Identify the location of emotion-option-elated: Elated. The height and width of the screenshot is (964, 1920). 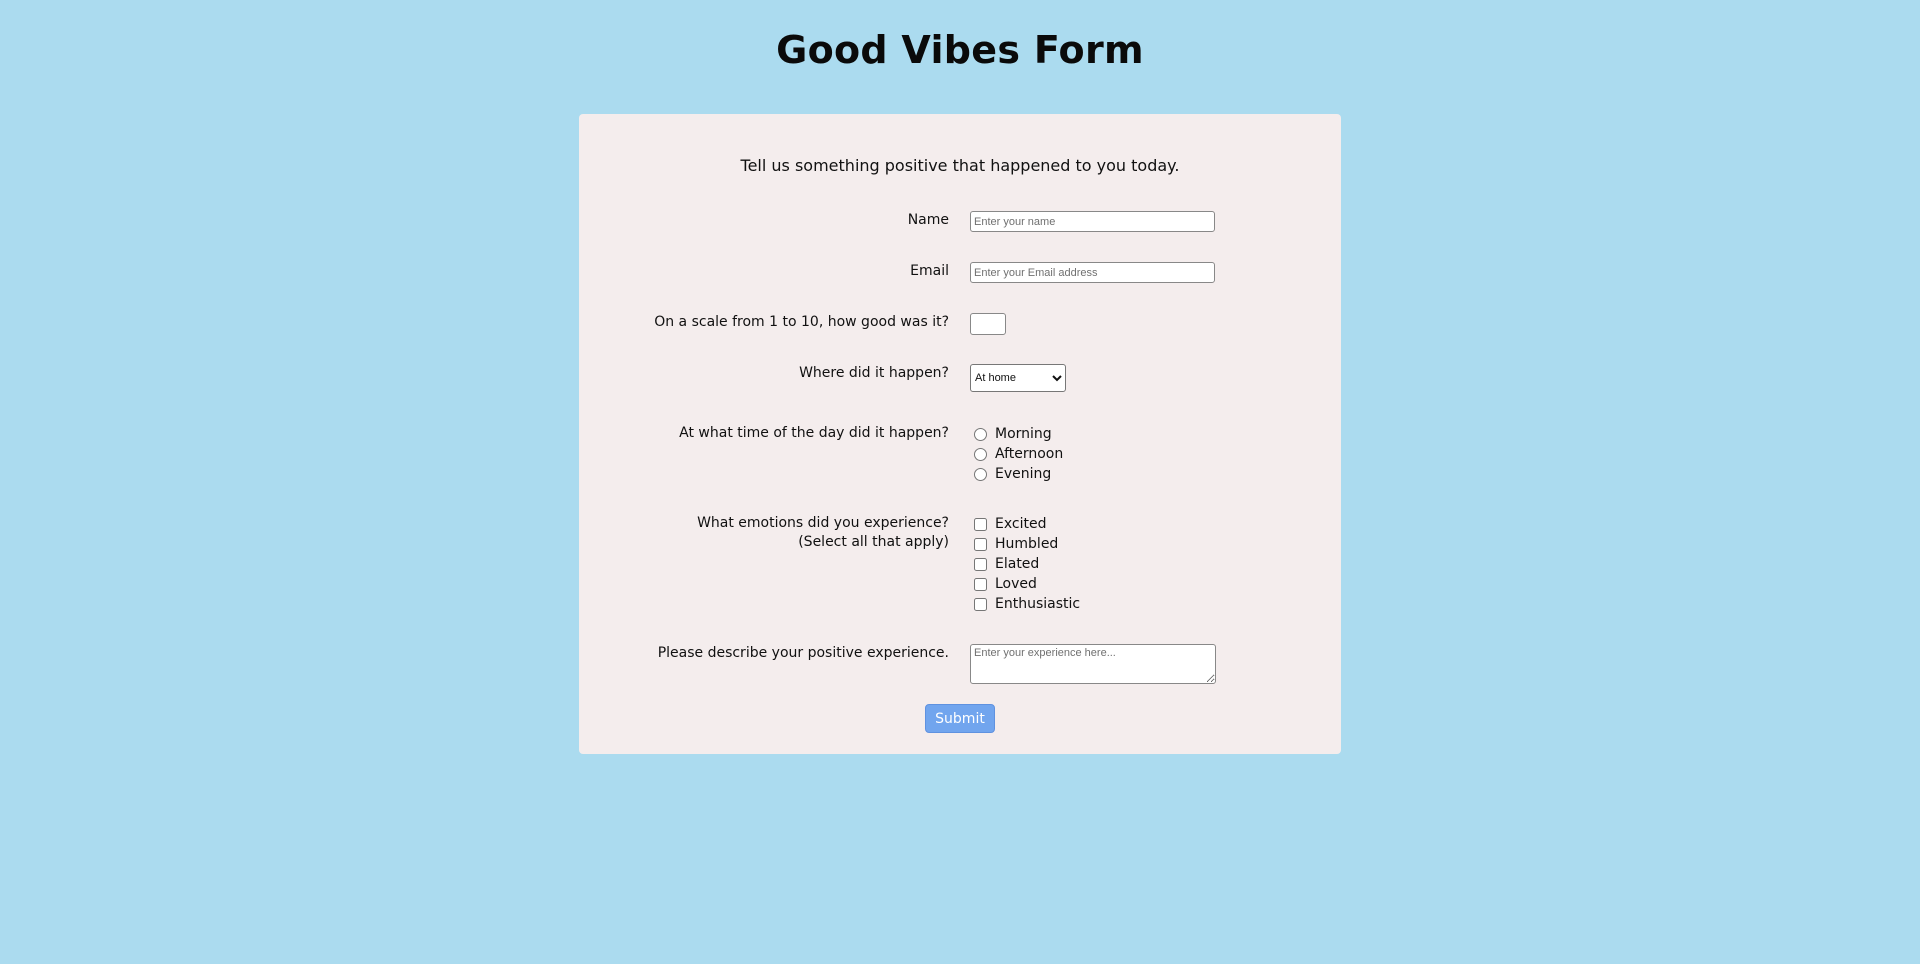
(1006, 564).